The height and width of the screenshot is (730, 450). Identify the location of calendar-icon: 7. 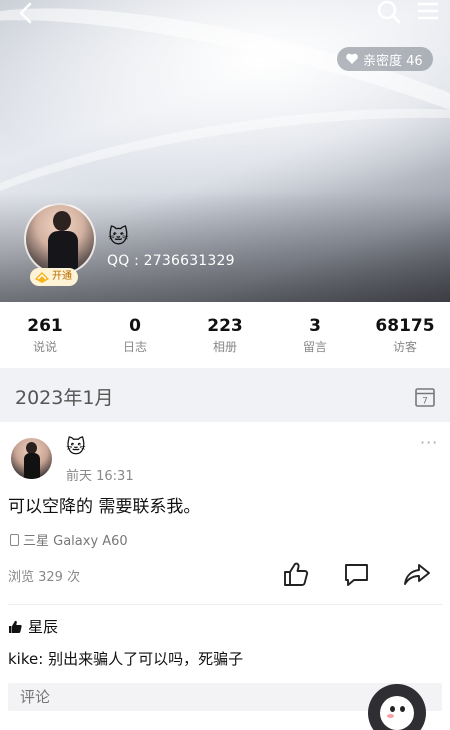
(425, 397).